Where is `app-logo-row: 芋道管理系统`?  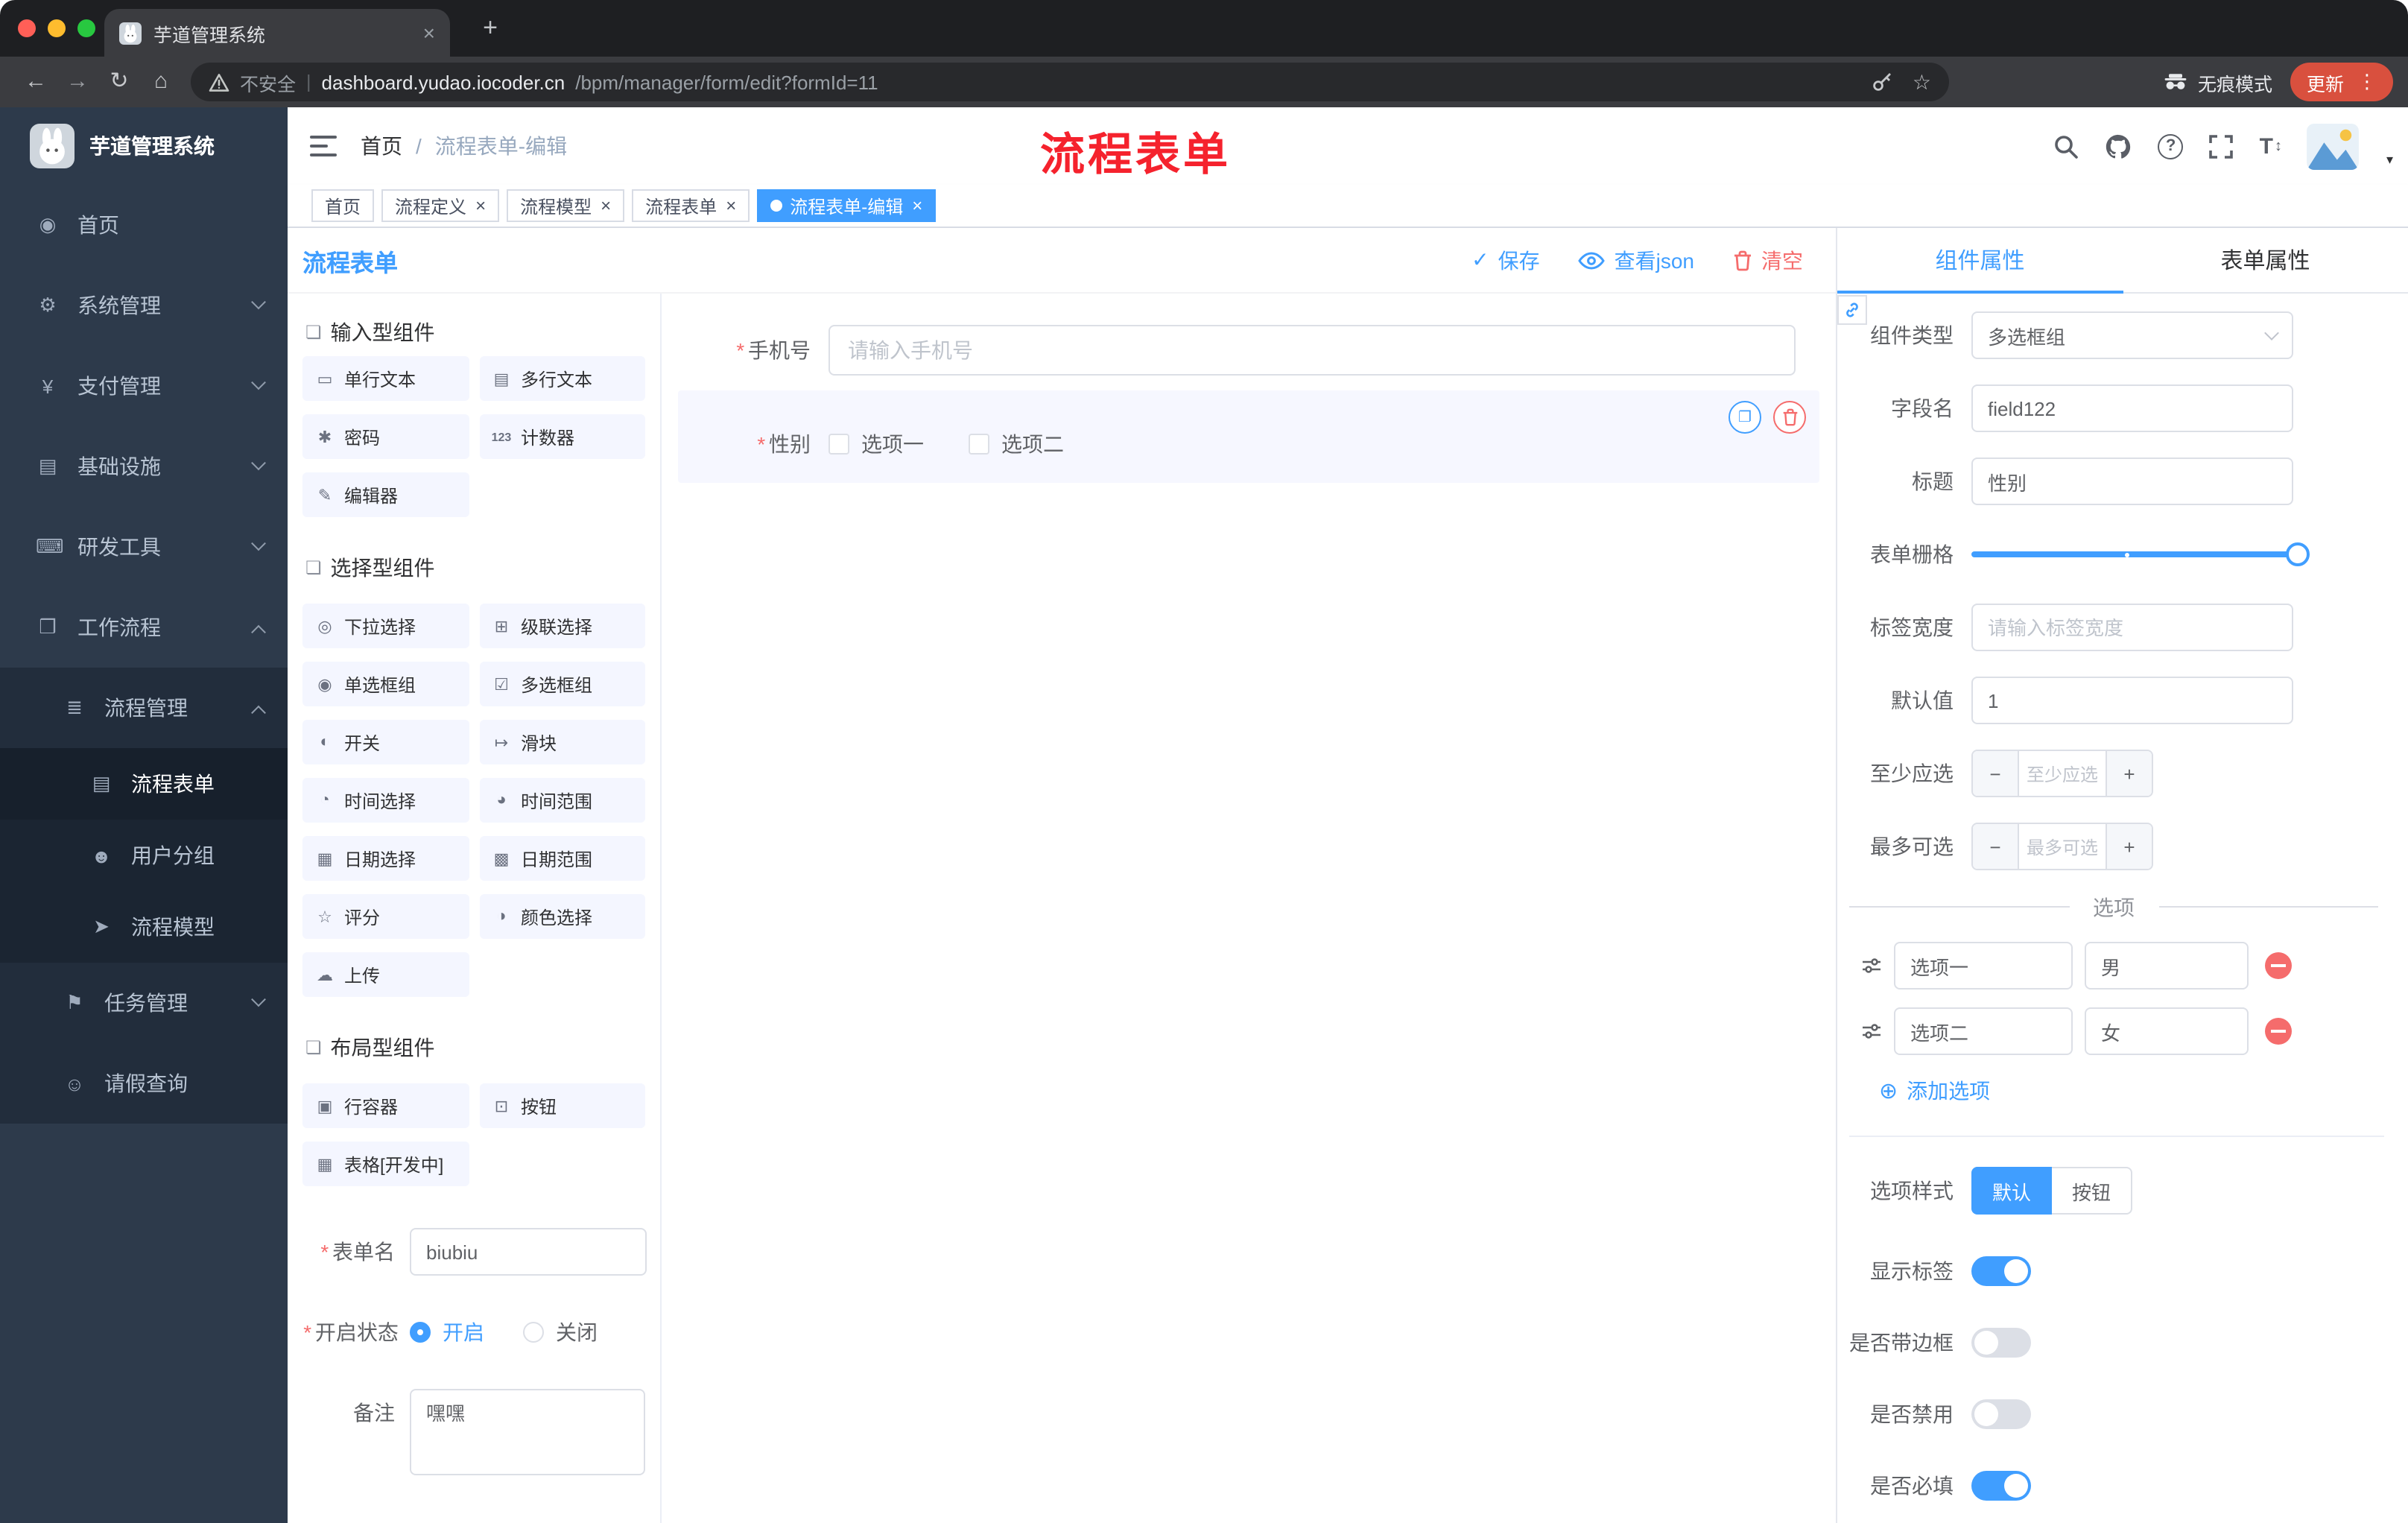
app-logo-row: 芋道管理系统 is located at coordinates (144, 146).